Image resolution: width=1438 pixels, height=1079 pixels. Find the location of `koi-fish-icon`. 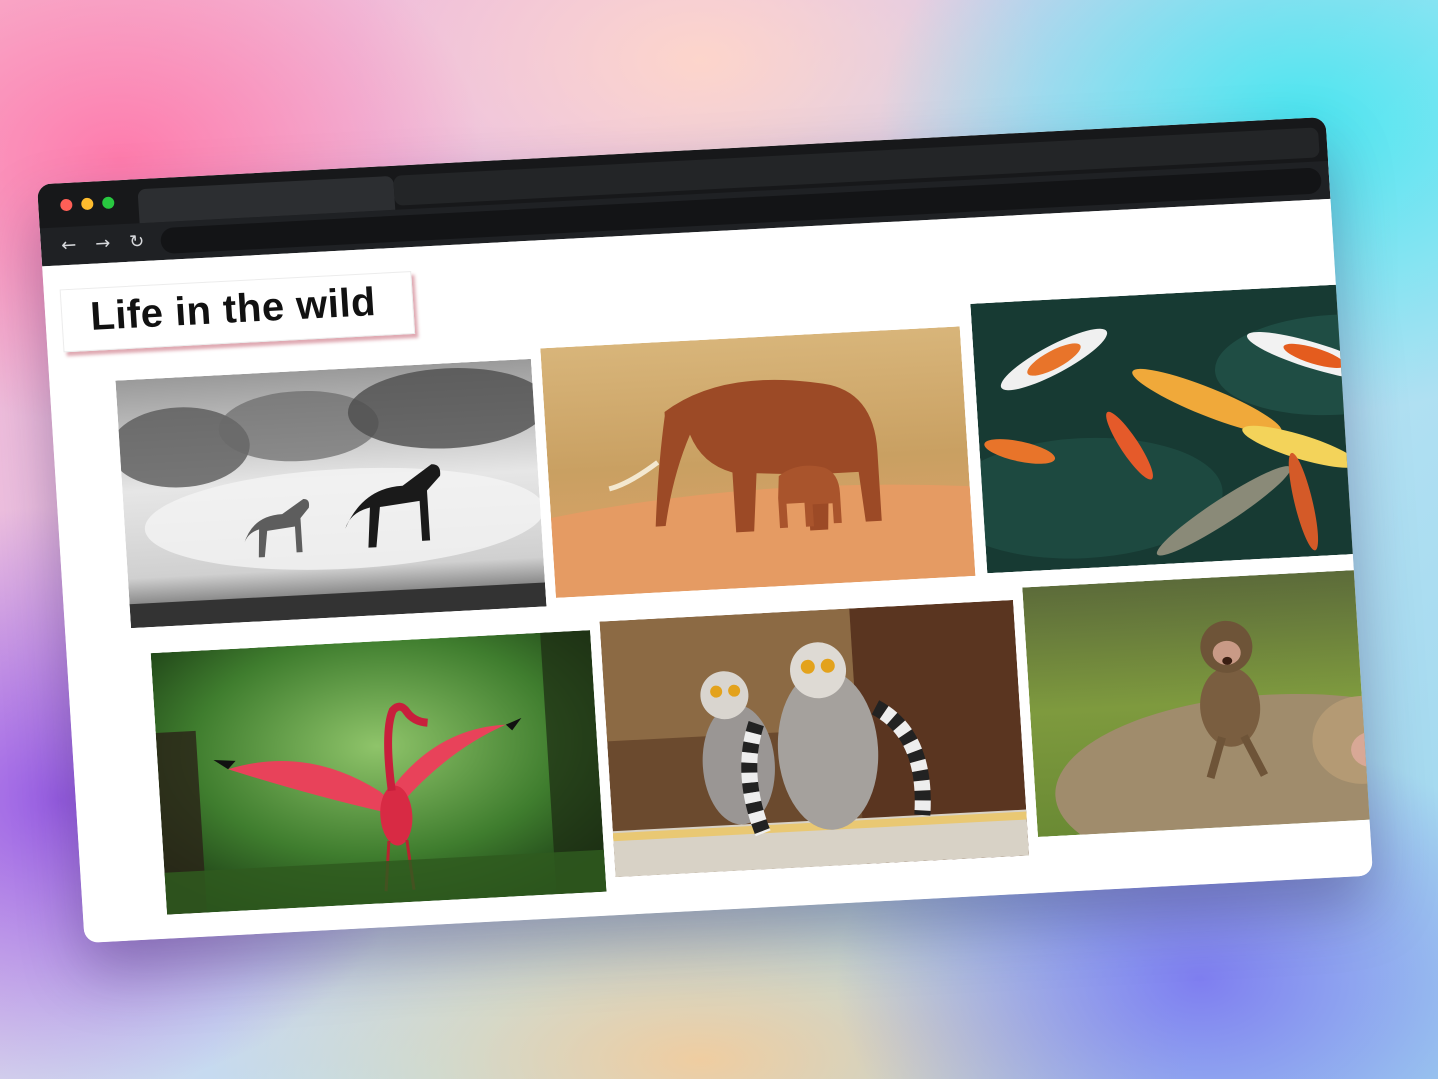

koi-fish-icon is located at coordinates (1172, 427).